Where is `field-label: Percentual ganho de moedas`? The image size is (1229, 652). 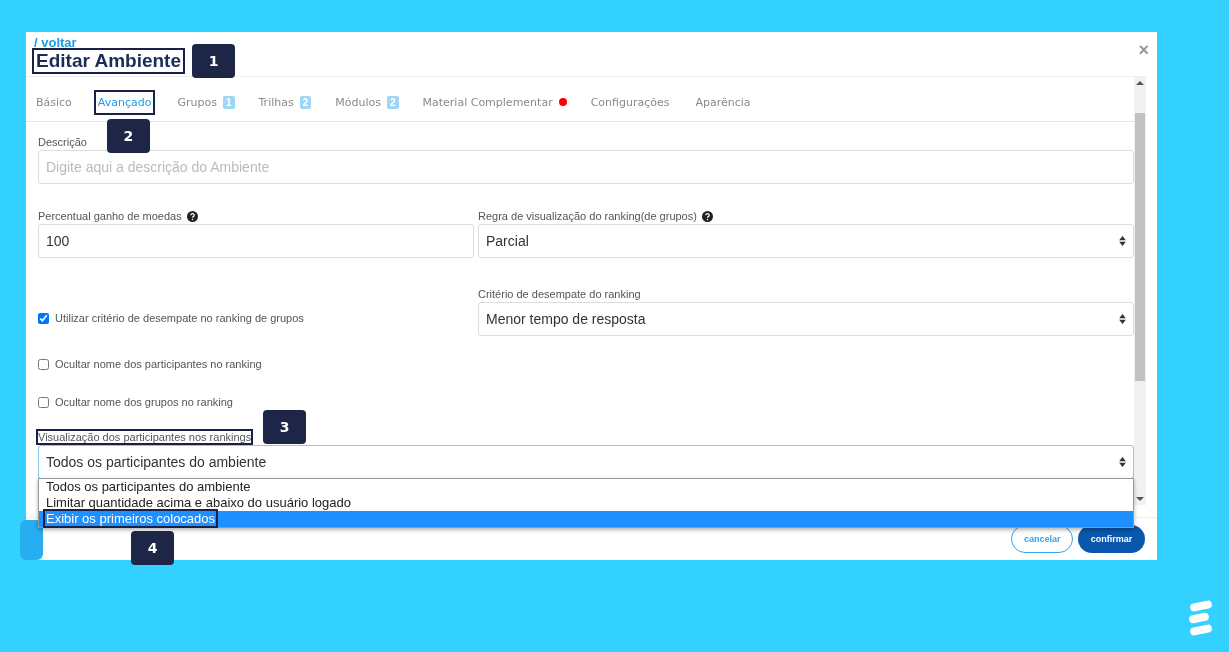 field-label: Percentual ganho de moedas is located at coordinates (110, 216).